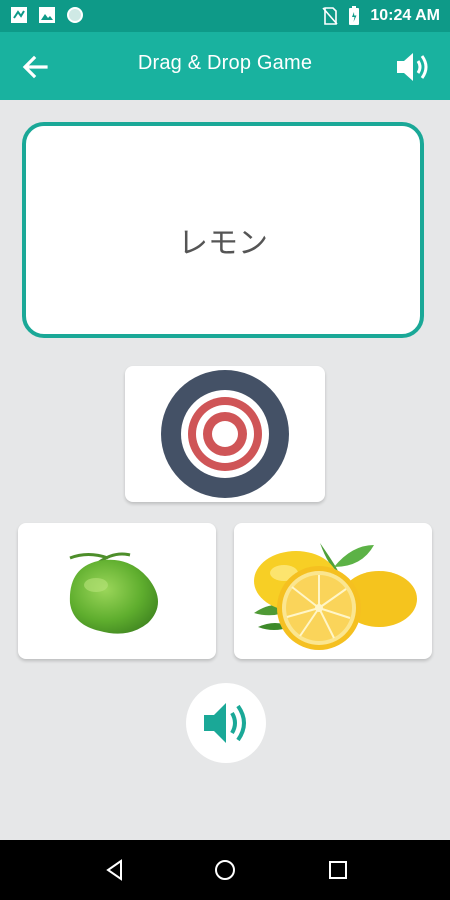 The height and width of the screenshot is (900, 450). Describe the element at coordinates (225, 16) in the screenshot. I see `status-bar: 10:24 AM` at that location.